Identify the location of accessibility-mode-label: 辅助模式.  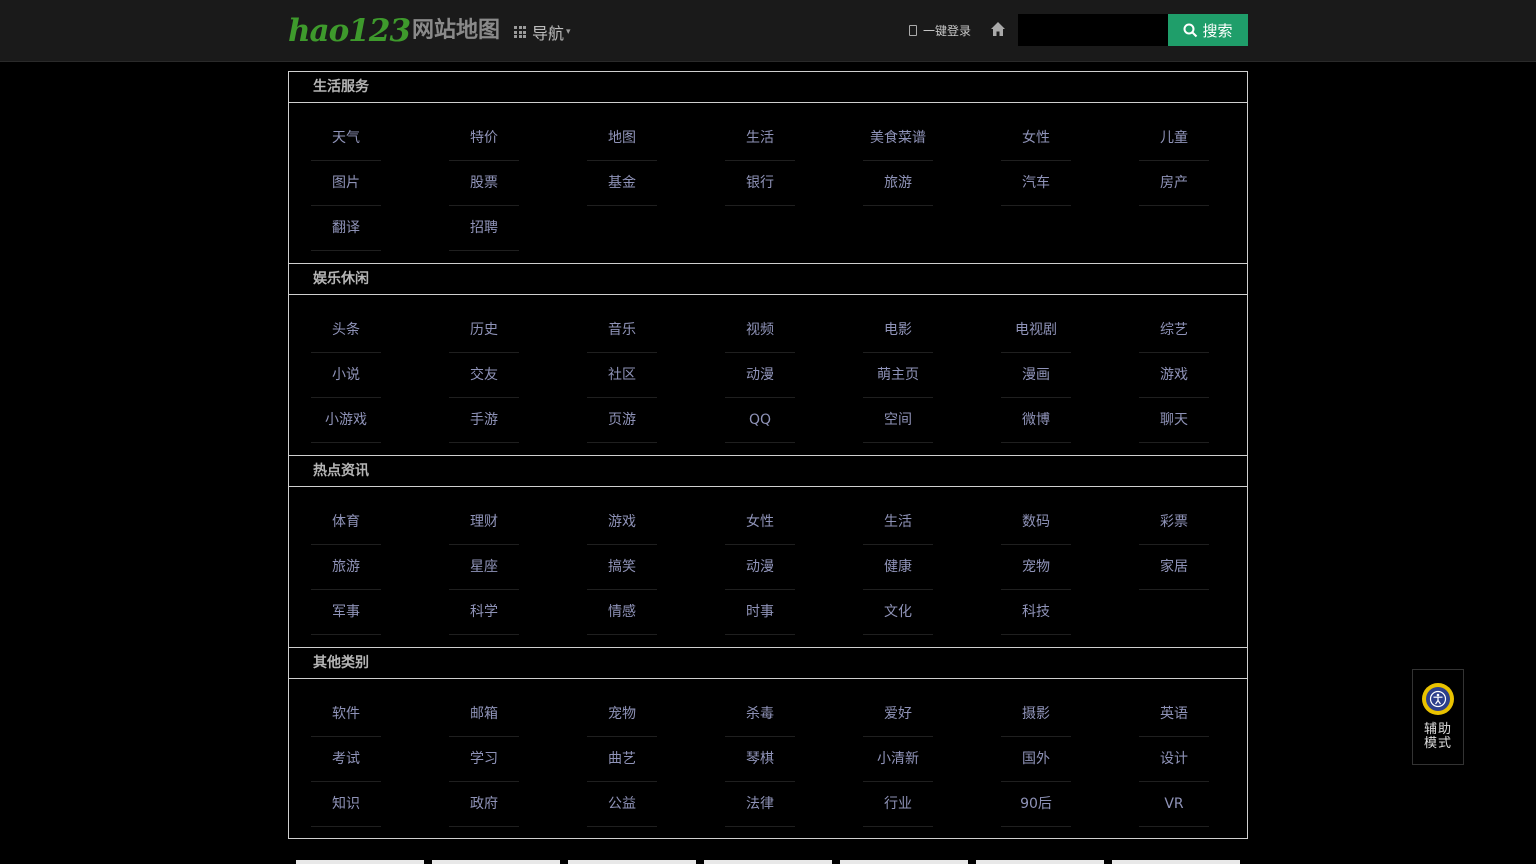
(1438, 736).